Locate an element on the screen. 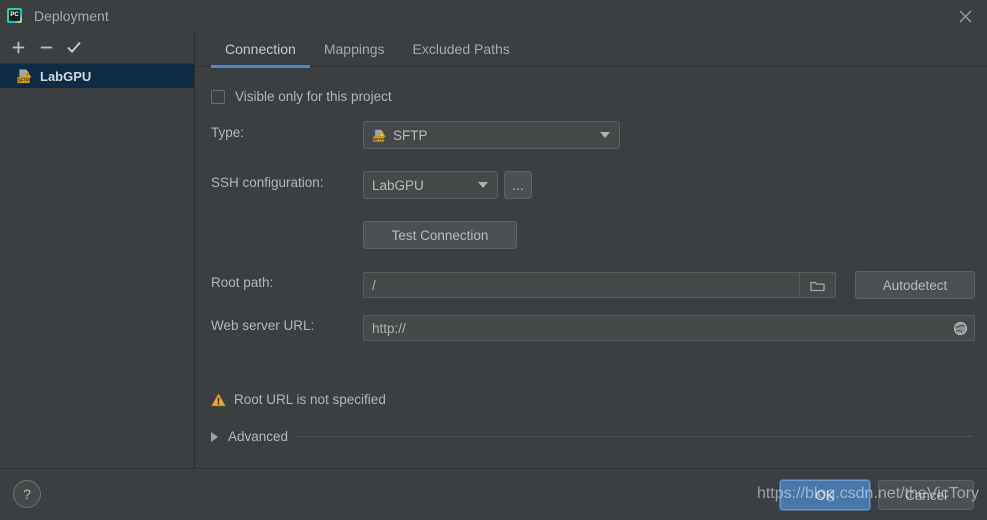  ssh-configuration-value: LabGPU is located at coordinates (398, 185).